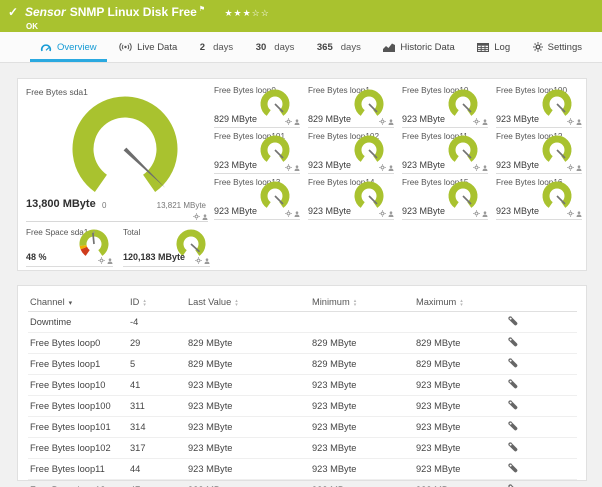 This screenshot has height=487, width=602. I want to click on priority-stars: ★★★☆☆, so click(246, 13).